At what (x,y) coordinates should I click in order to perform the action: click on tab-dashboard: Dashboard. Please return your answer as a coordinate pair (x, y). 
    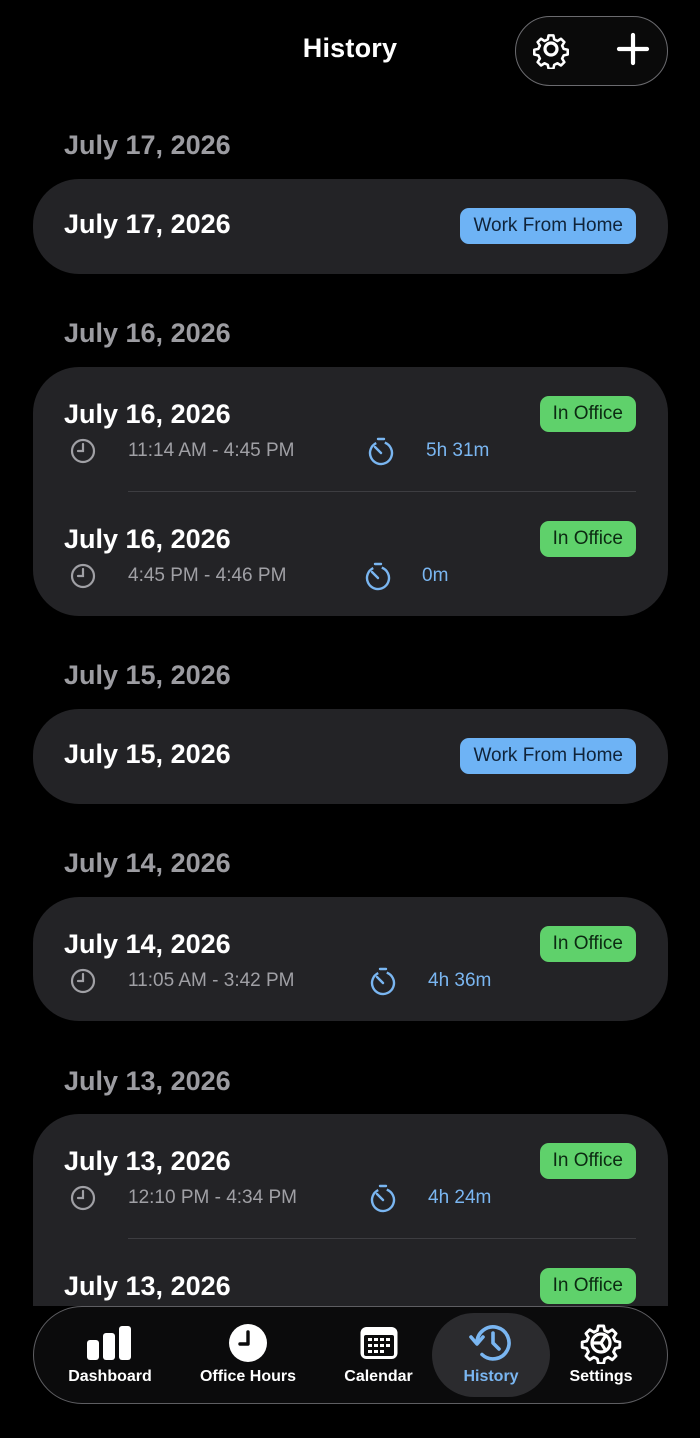
    Looking at the image, I should click on (110, 1355).